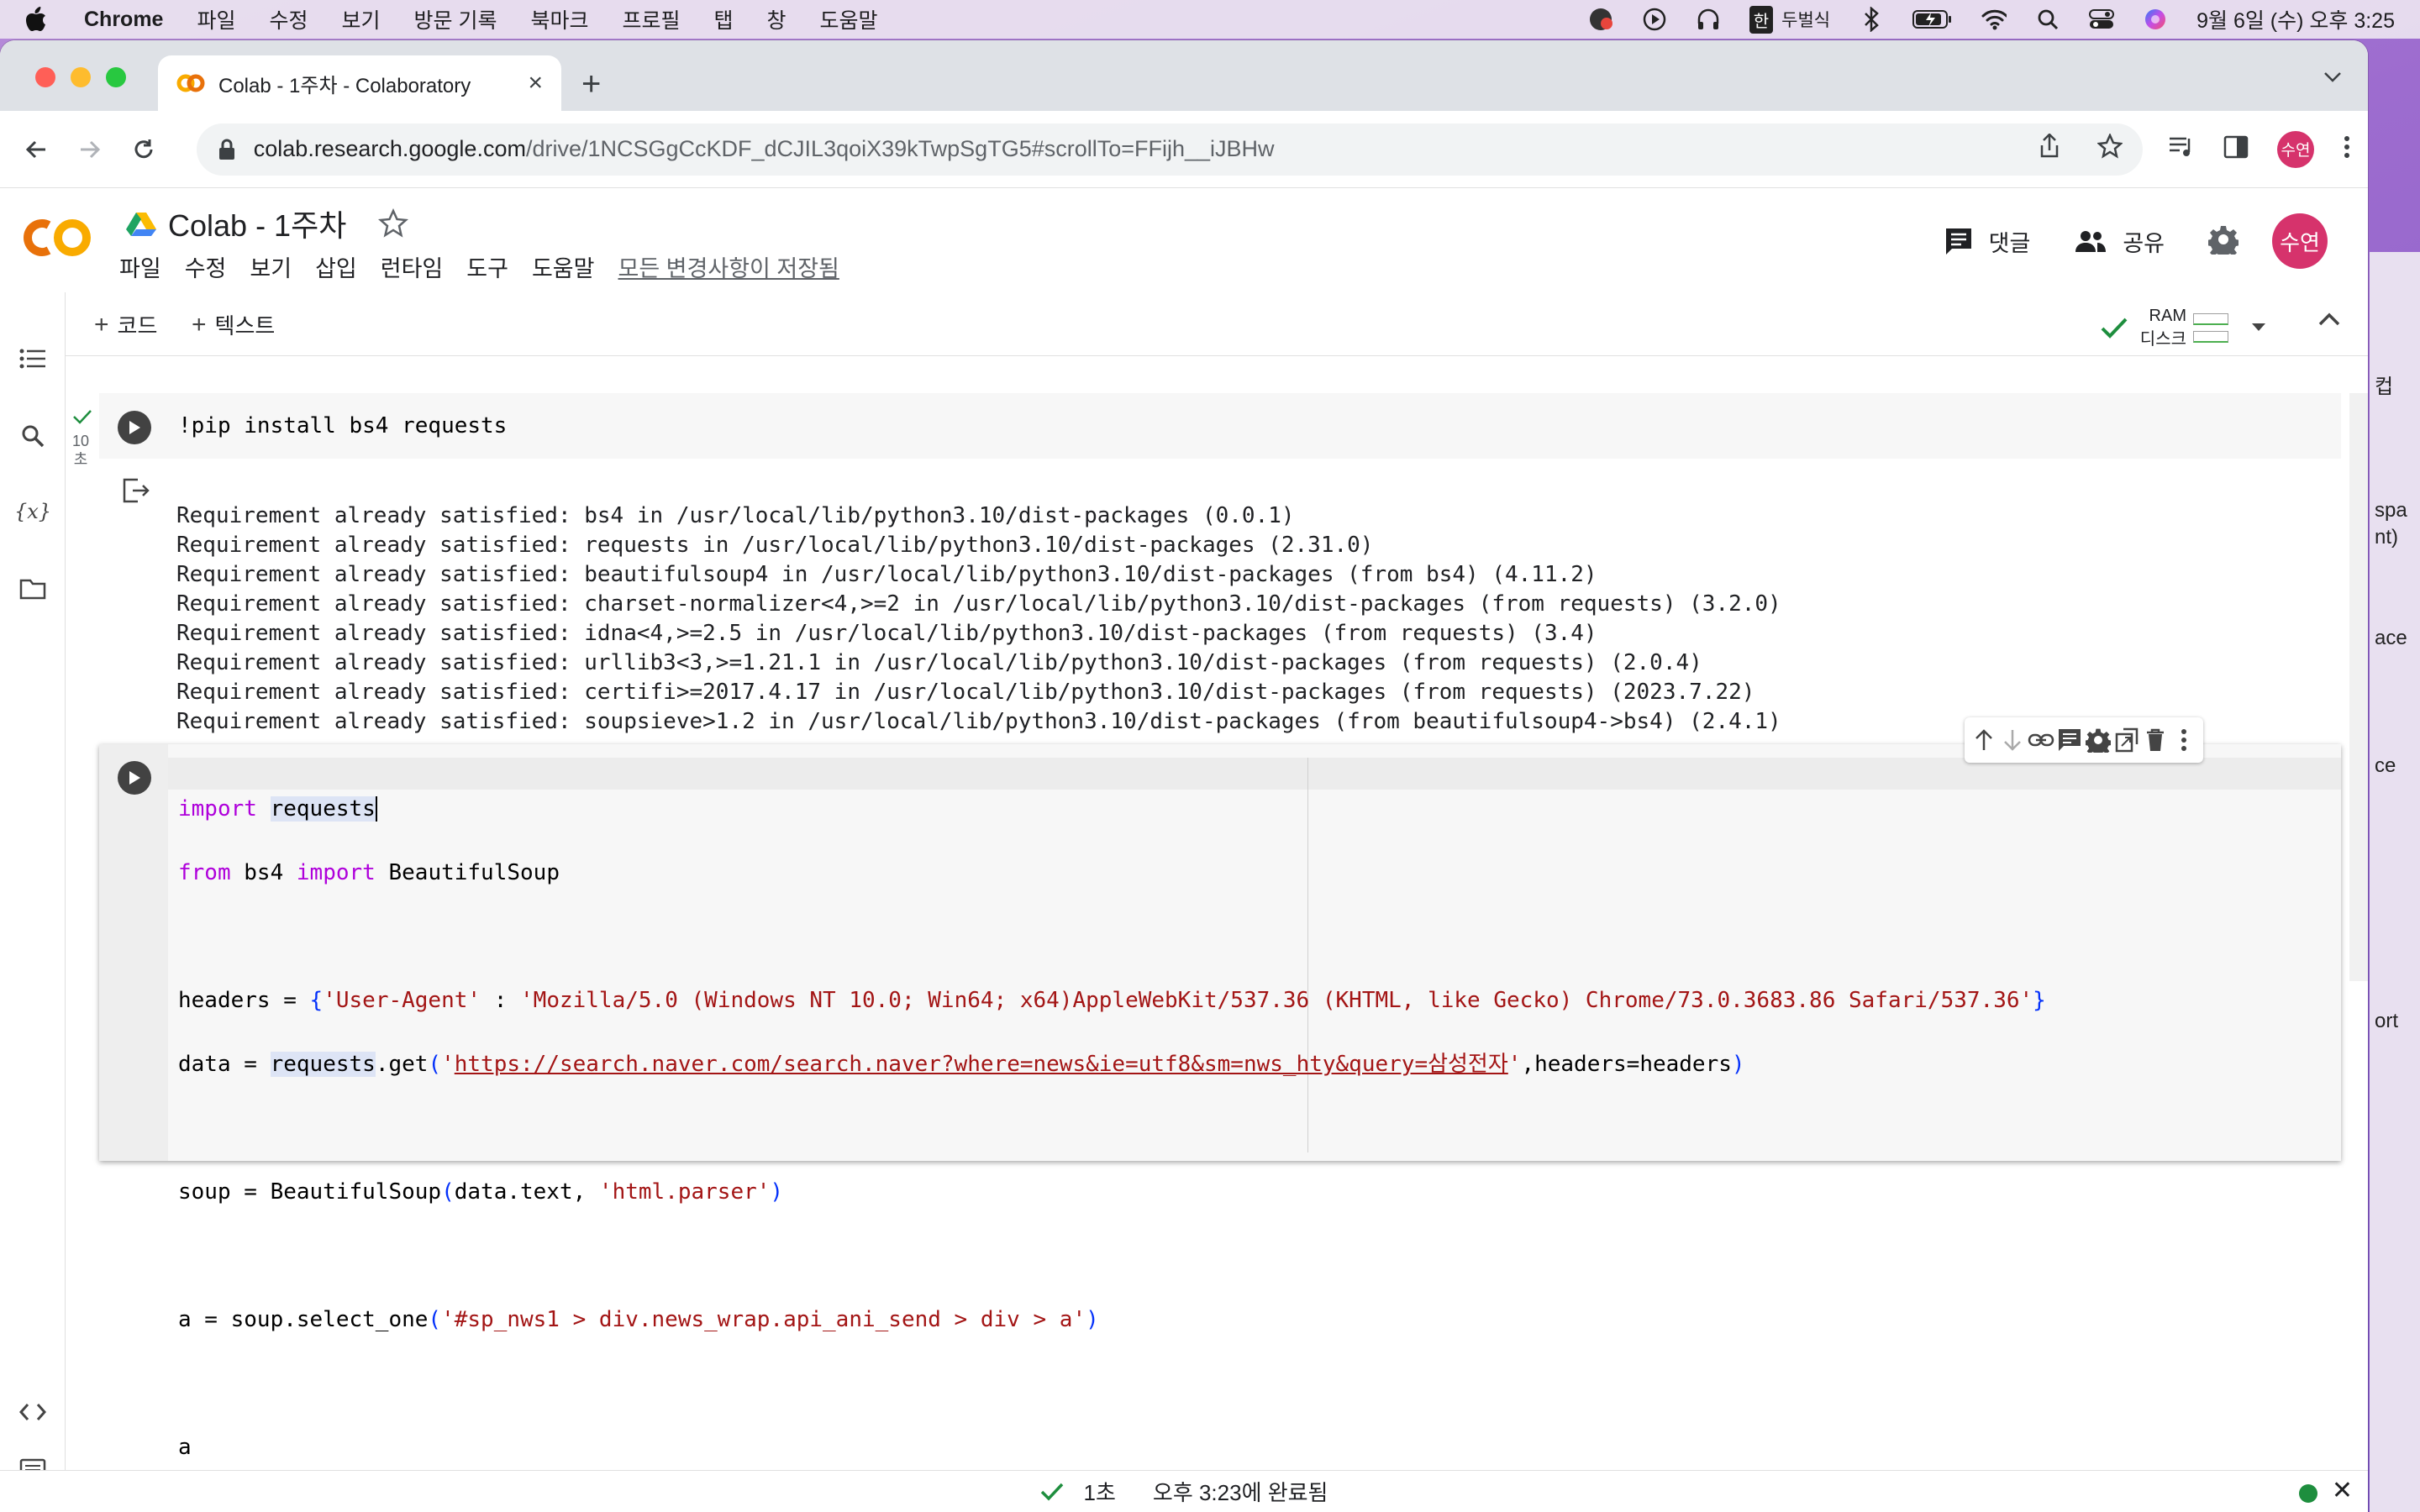 This screenshot has width=2420, height=1512. What do you see at coordinates (271, 266) in the screenshot?
I see `colab-menu-view: 보기` at bounding box center [271, 266].